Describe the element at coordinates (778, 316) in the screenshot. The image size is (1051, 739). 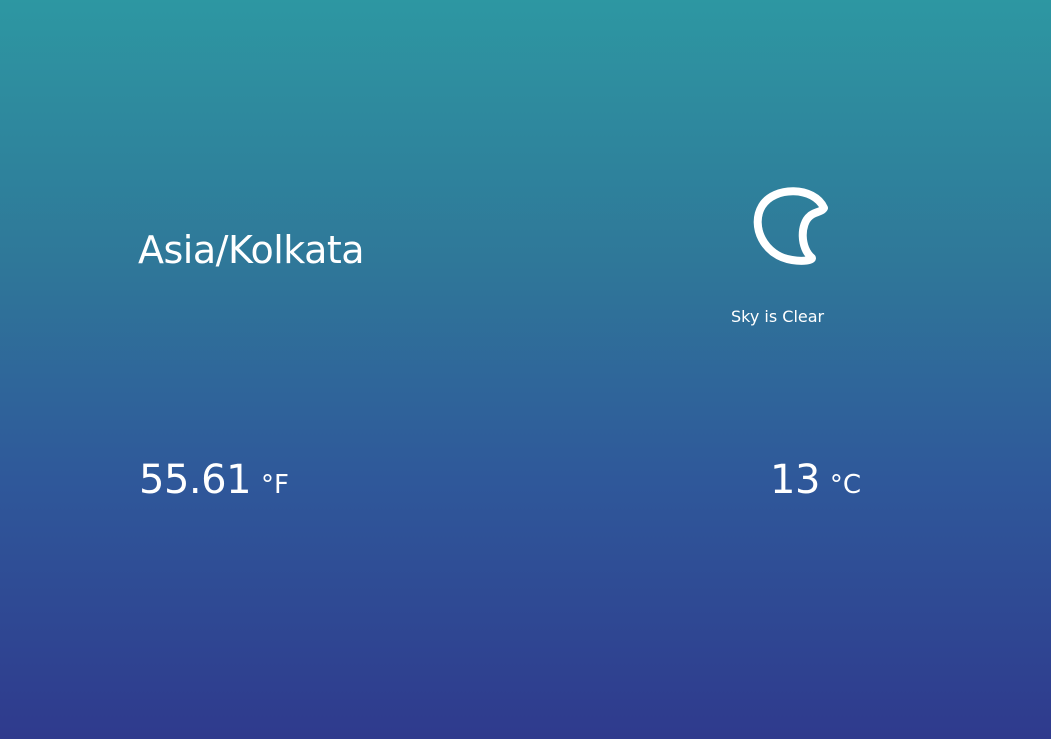
I see `weather-description: Sky is Clear` at that location.